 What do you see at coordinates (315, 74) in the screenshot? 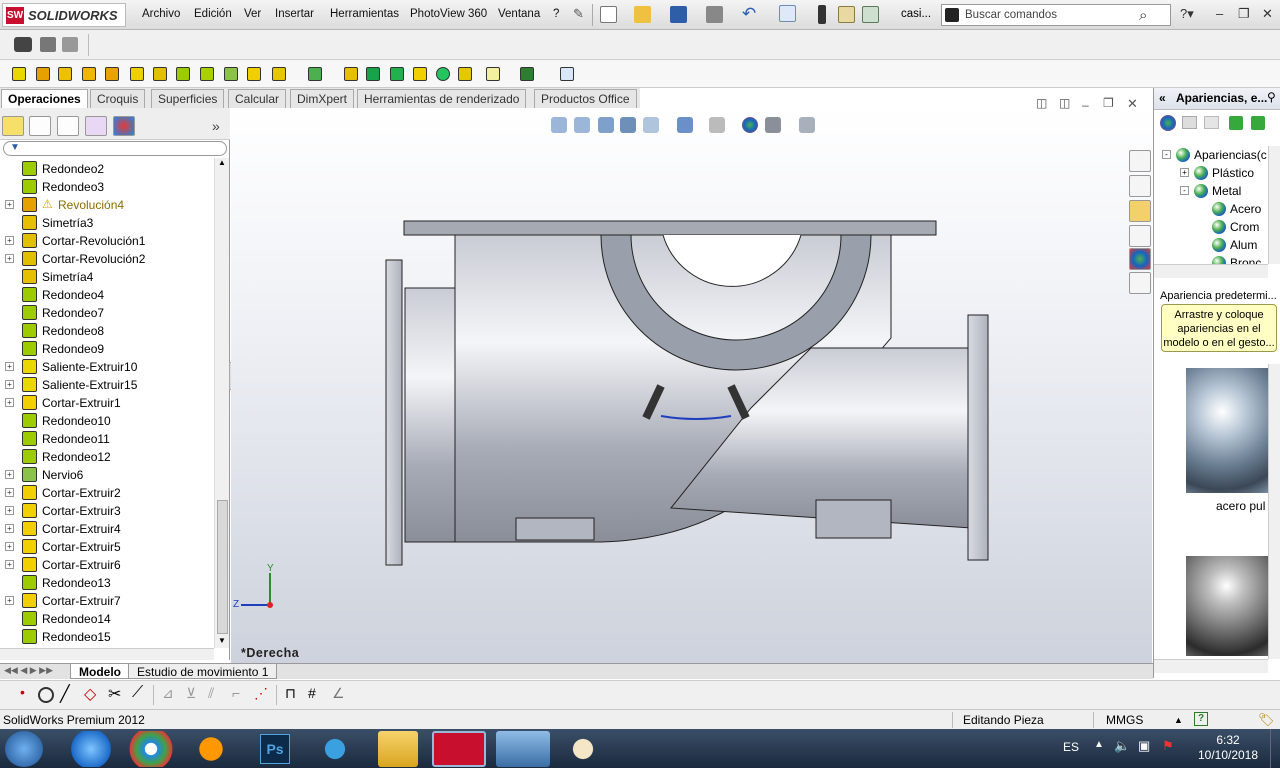
I see `linear-pattern-icon` at bounding box center [315, 74].